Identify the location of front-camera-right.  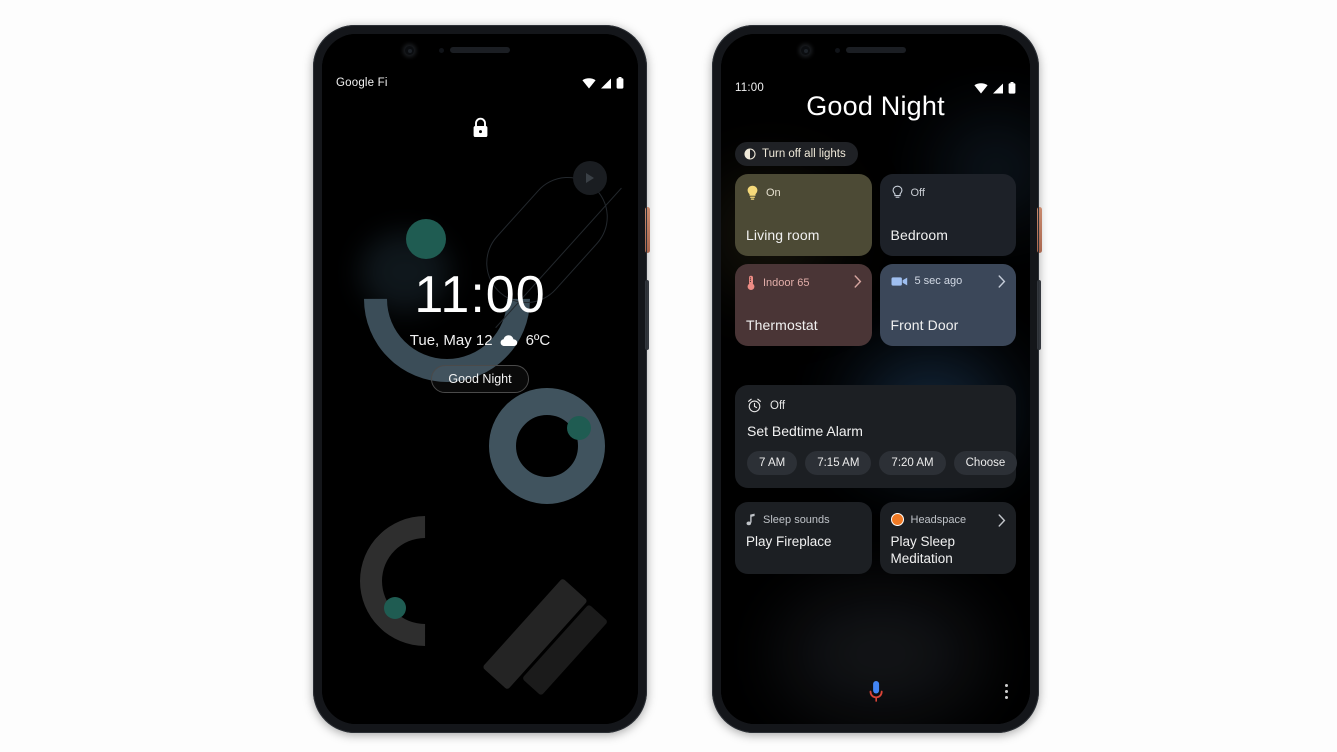
(805, 50).